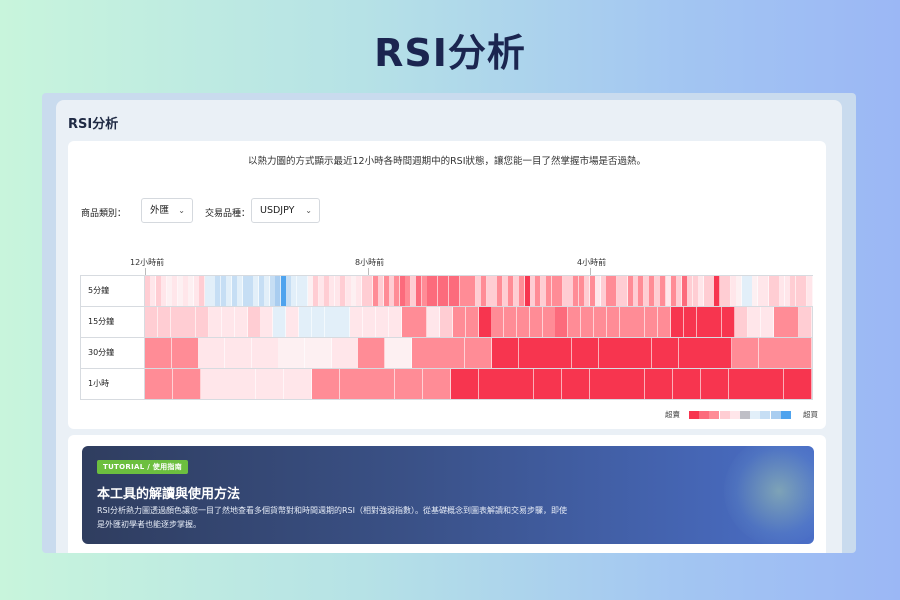 Image resolution: width=900 pixels, height=600 pixels. What do you see at coordinates (285, 210) in the screenshot?
I see `symbol-select: USDJPY ⌄` at bounding box center [285, 210].